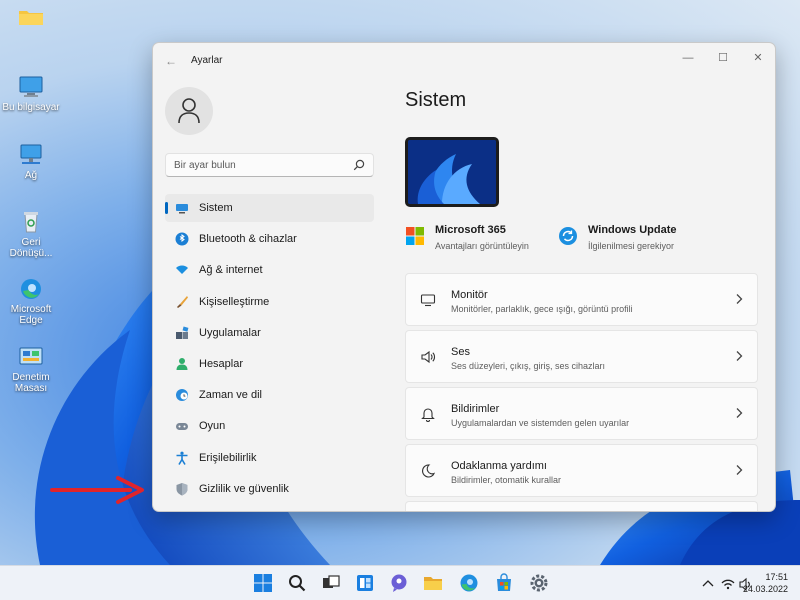 Image resolution: width=800 pixels, height=600 pixels. What do you see at coordinates (765, 589) in the screenshot?
I see `clock-date: 24.03.2022` at bounding box center [765, 589].